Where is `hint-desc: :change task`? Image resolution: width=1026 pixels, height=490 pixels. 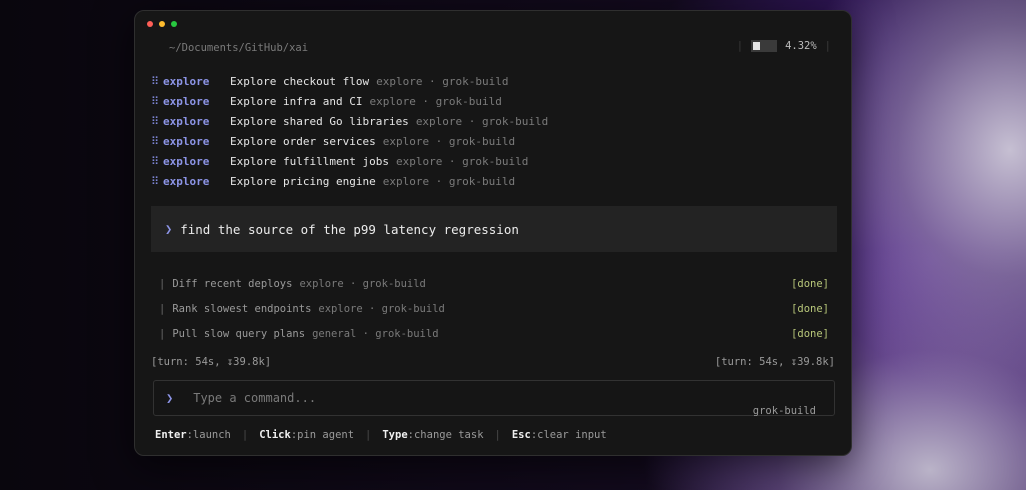 hint-desc: :change task is located at coordinates (445, 435).